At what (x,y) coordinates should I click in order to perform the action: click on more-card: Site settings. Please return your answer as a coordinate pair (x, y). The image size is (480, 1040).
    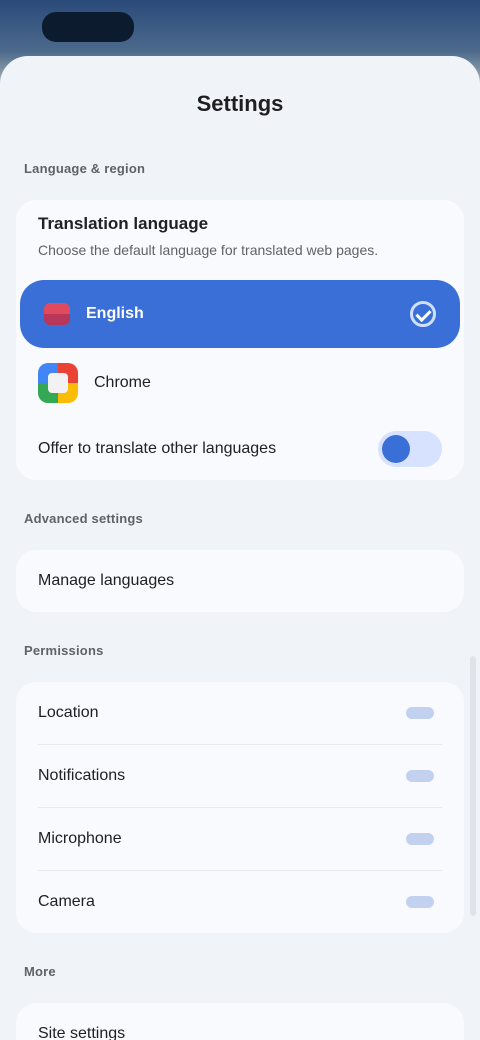
    Looking at the image, I should click on (240, 1021).